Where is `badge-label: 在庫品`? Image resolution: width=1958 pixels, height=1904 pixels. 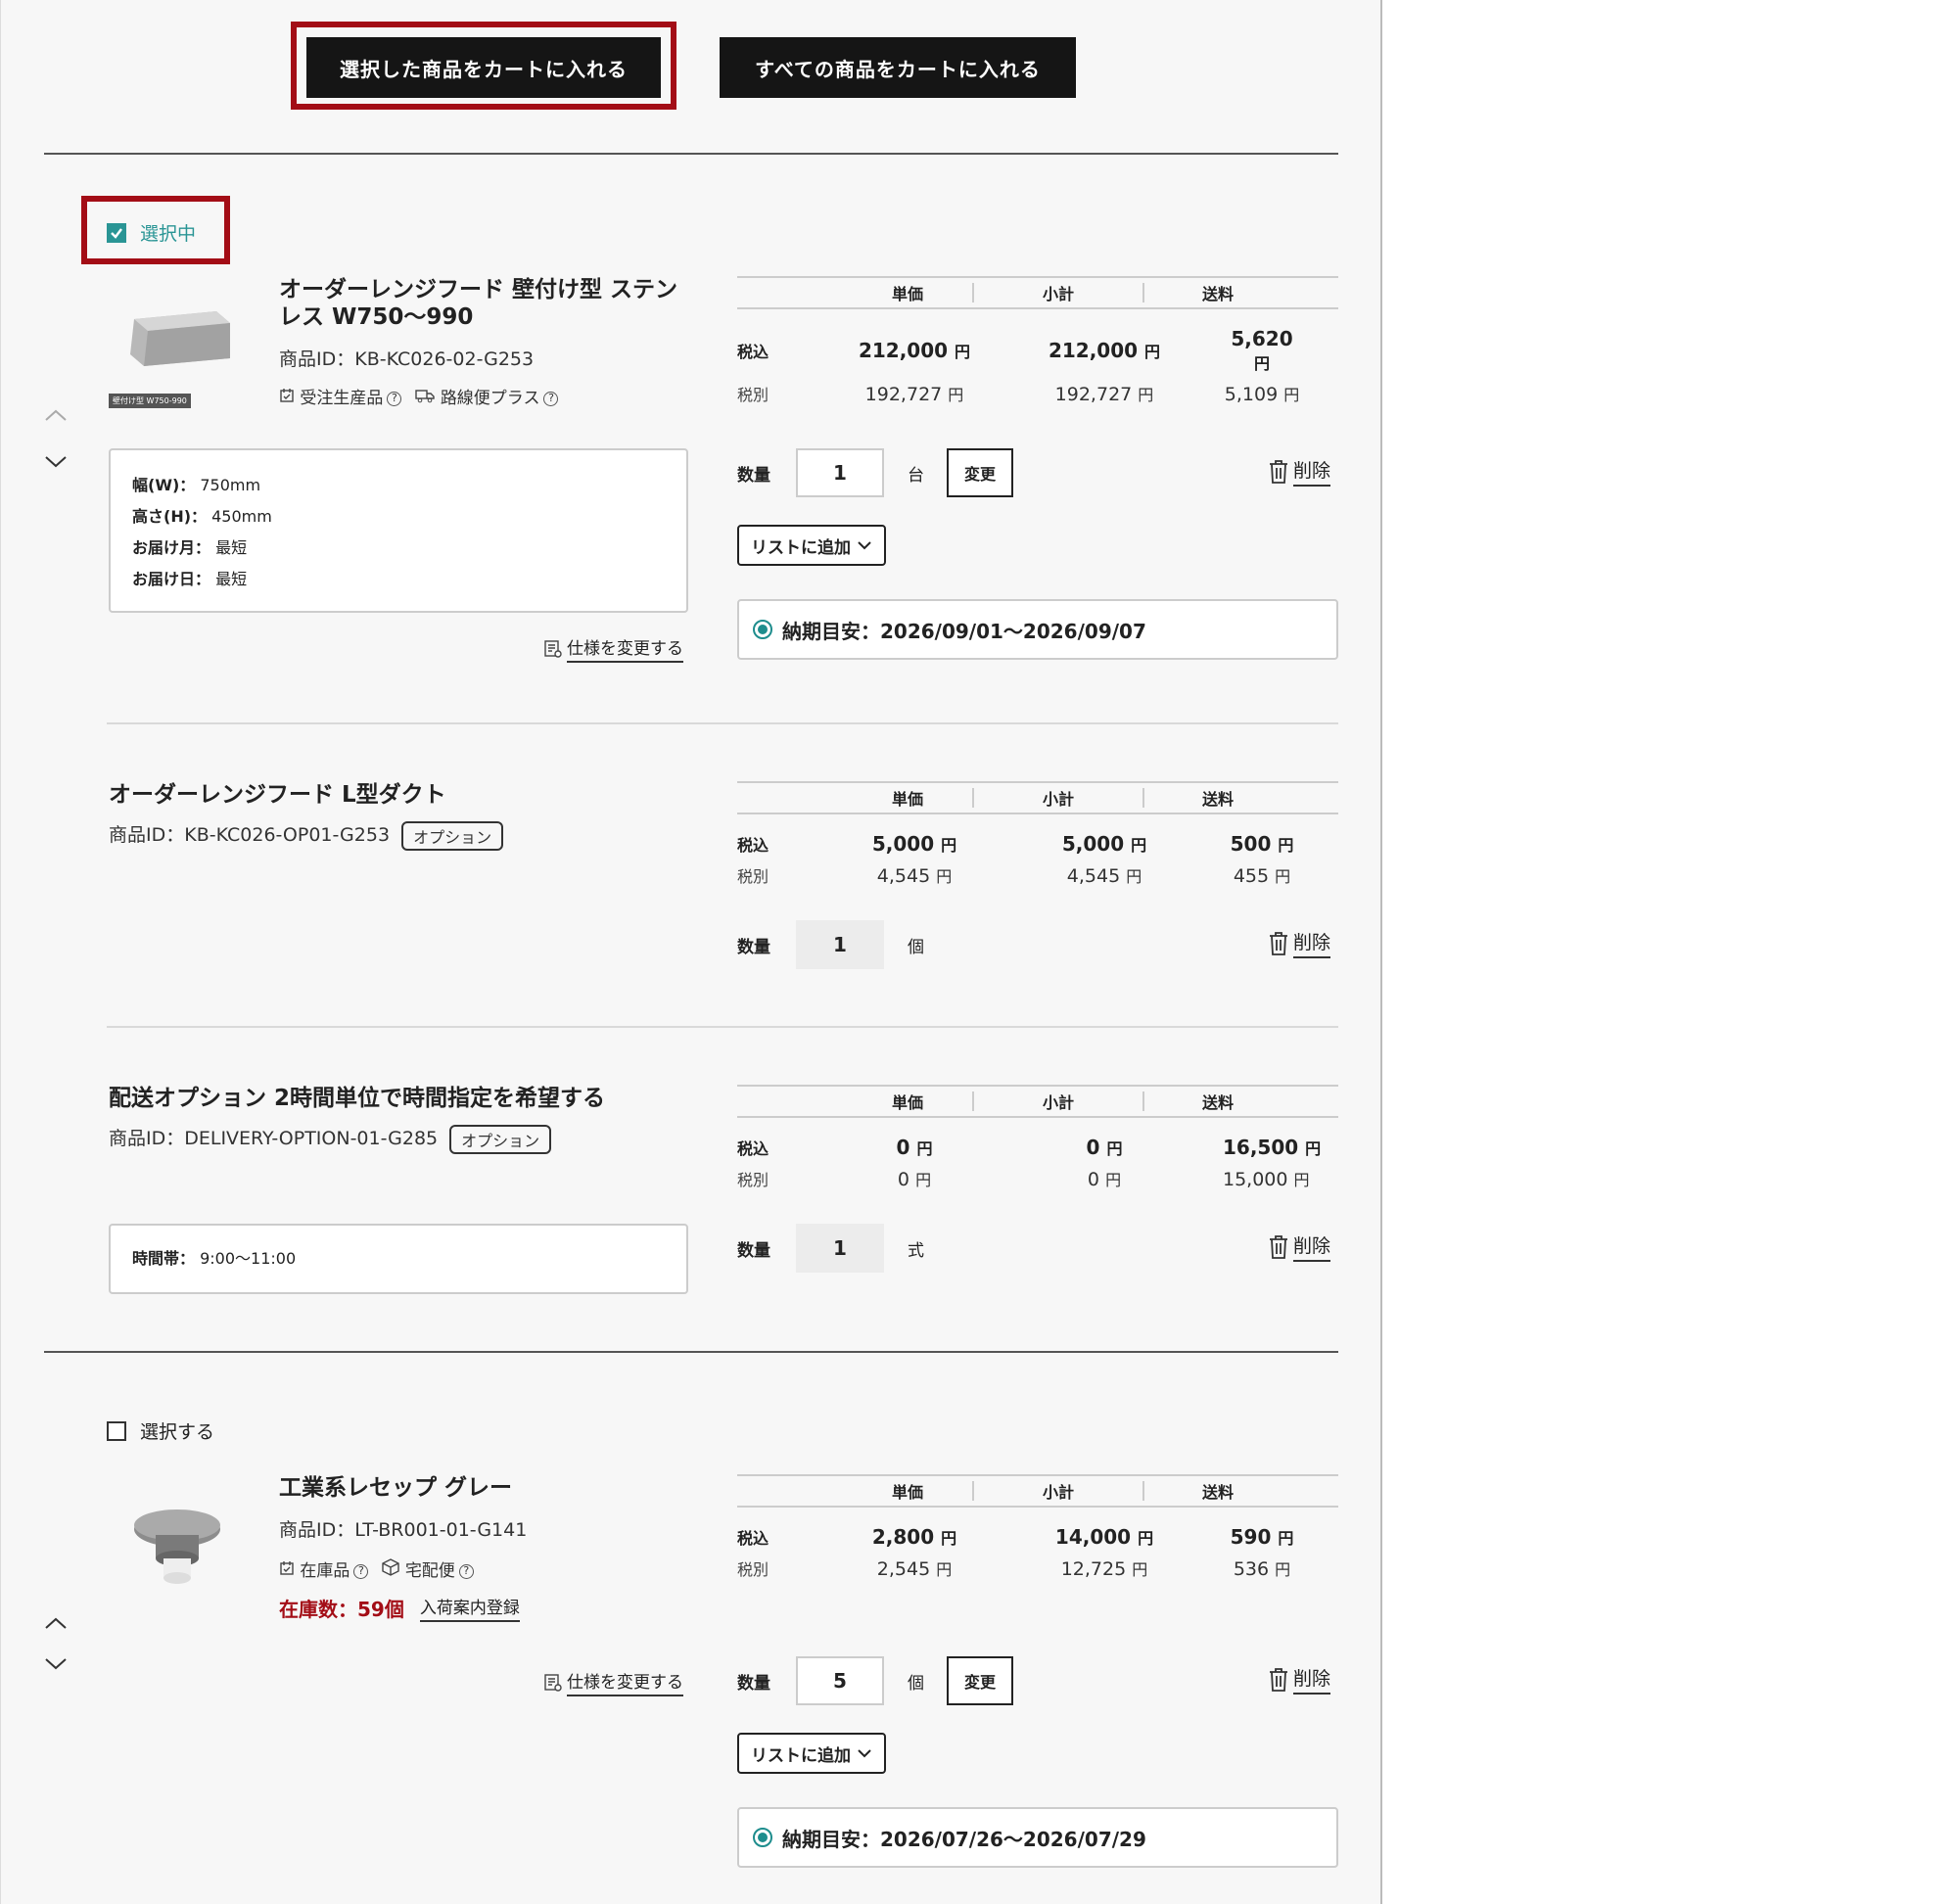
badge-label: 在庫品 is located at coordinates (325, 1571).